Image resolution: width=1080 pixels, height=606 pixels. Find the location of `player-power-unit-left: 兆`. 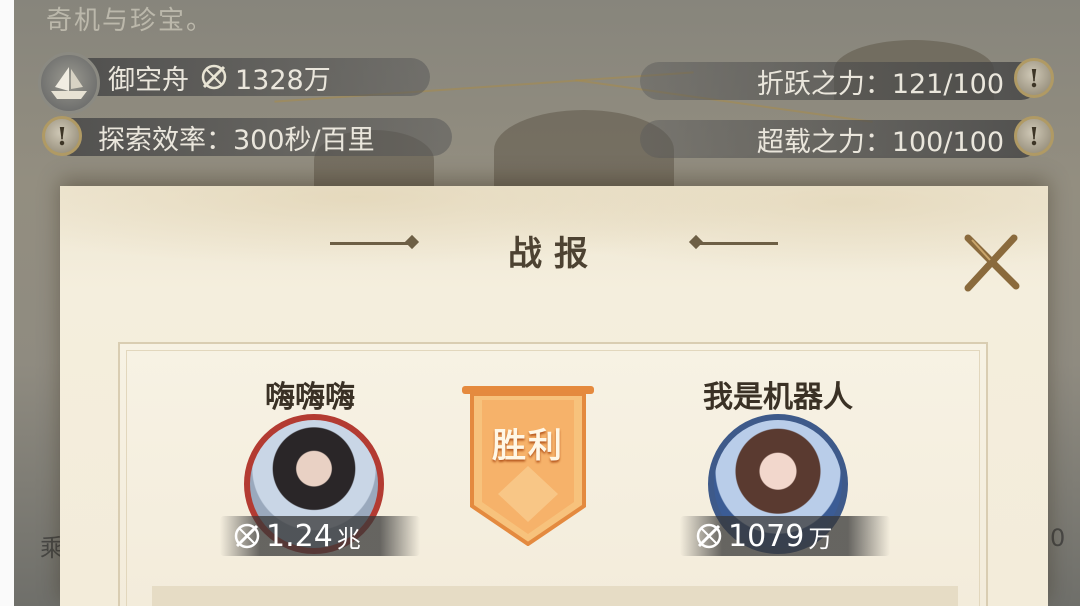

player-power-unit-left: 兆 is located at coordinates (348, 538).